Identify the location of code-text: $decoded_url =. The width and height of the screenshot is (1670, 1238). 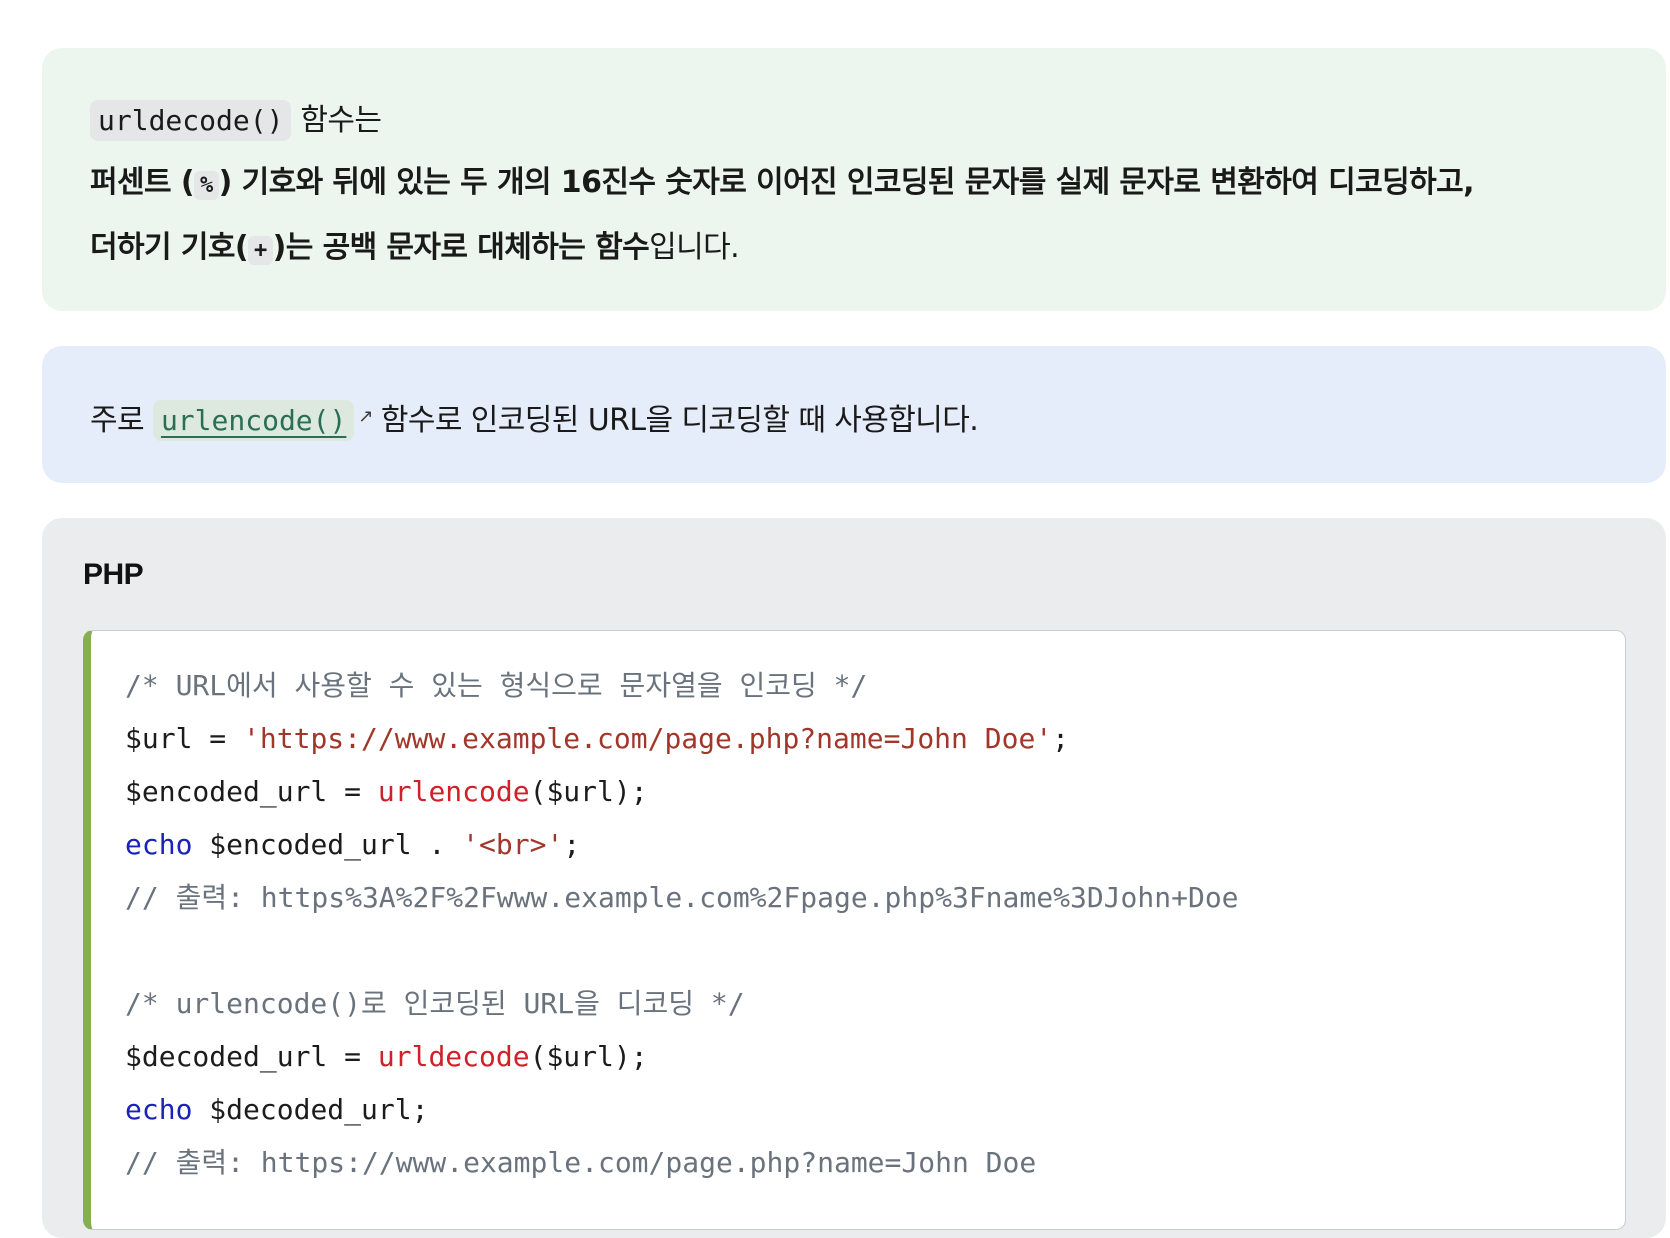
(251, 1056).